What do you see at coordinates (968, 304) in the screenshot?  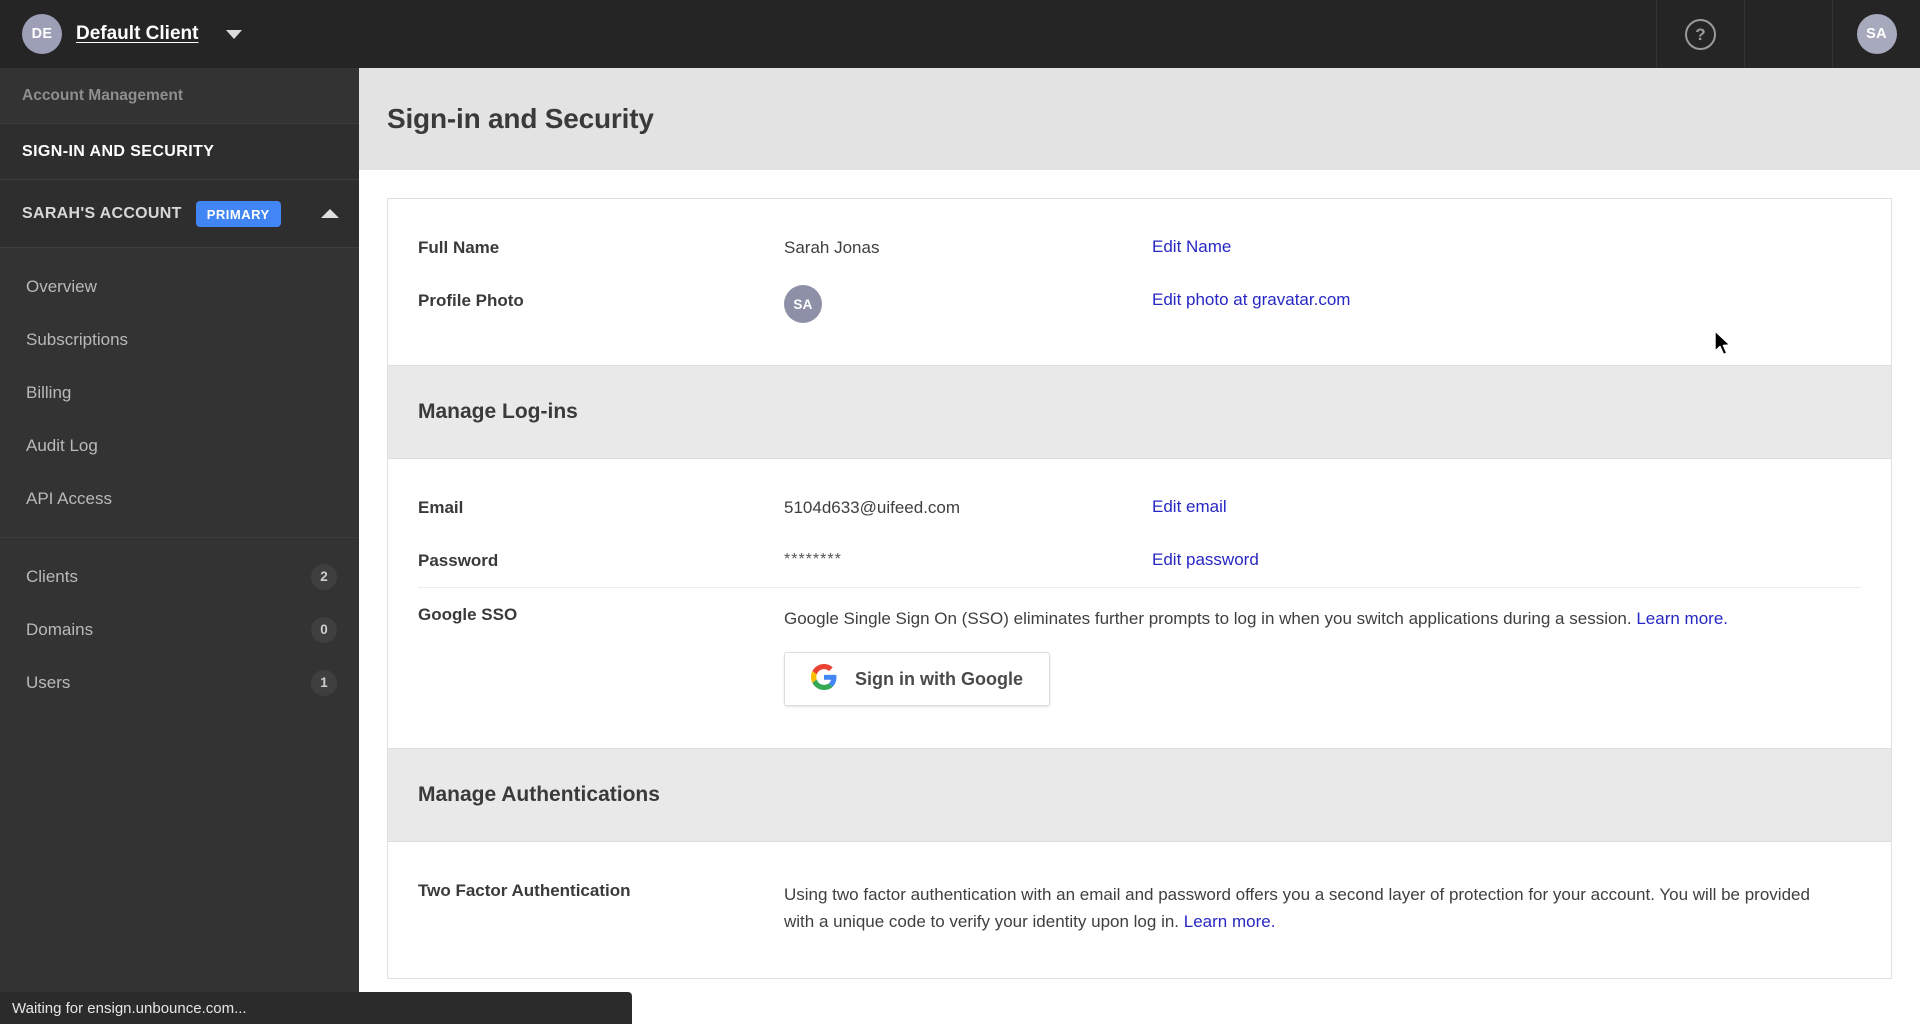 I see `profile-photo-value: SA` at bounding box center [968, 304].